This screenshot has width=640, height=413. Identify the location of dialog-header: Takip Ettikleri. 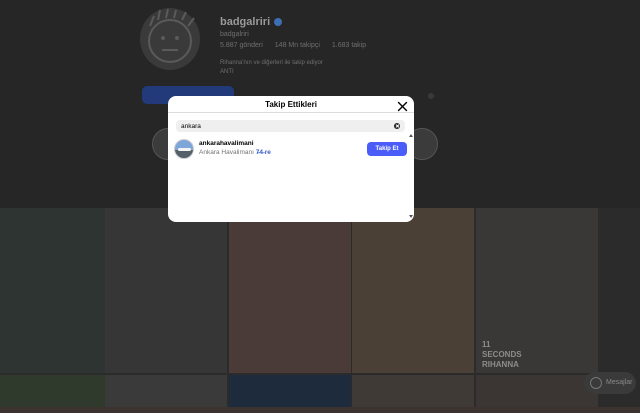
(291, 104).